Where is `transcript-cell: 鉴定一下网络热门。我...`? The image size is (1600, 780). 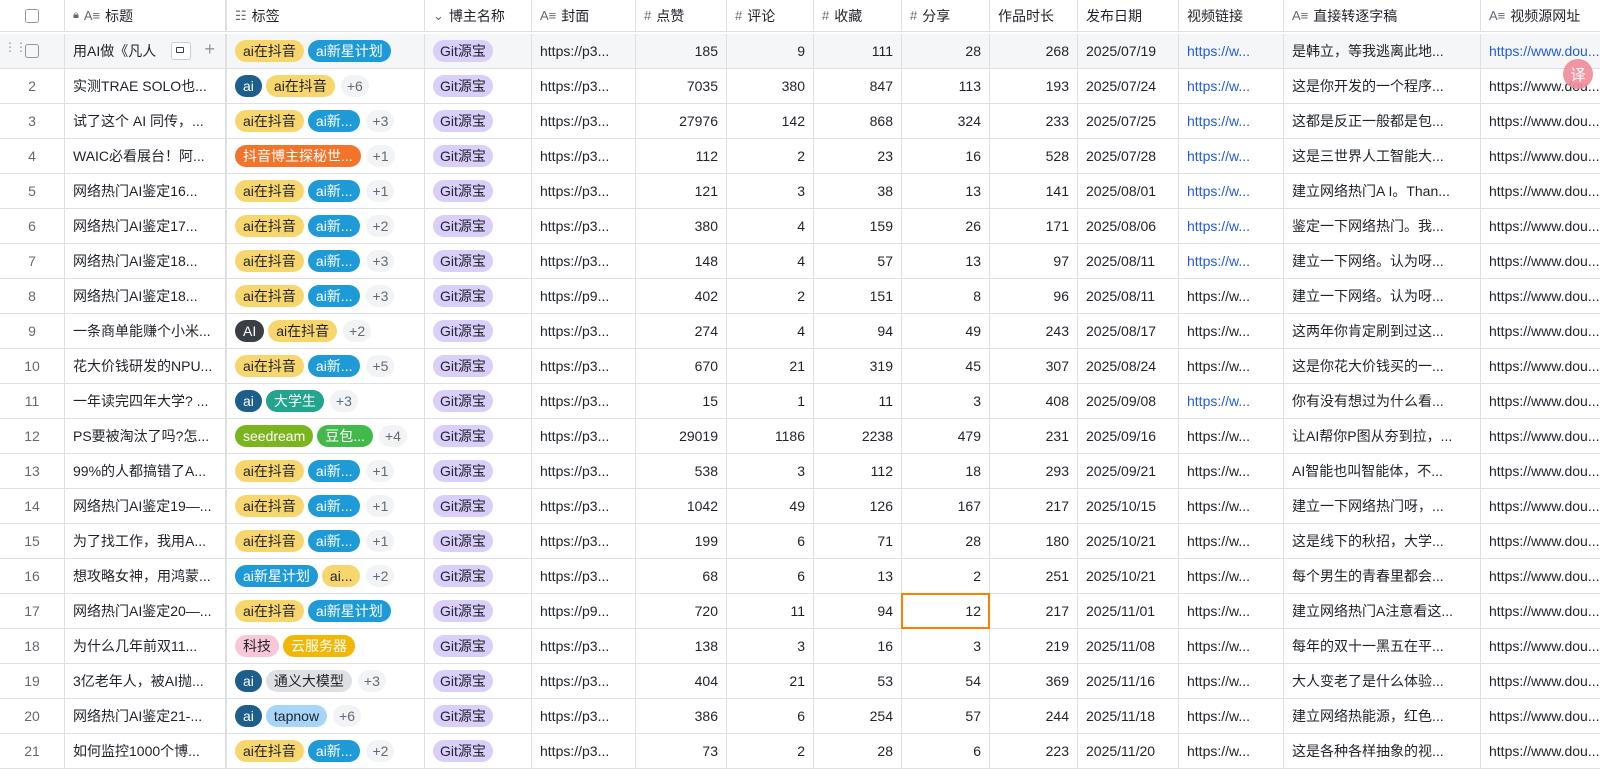
transcript-cell: 鉴定一下网络热门。我... is located at coordinates (1382, 226).